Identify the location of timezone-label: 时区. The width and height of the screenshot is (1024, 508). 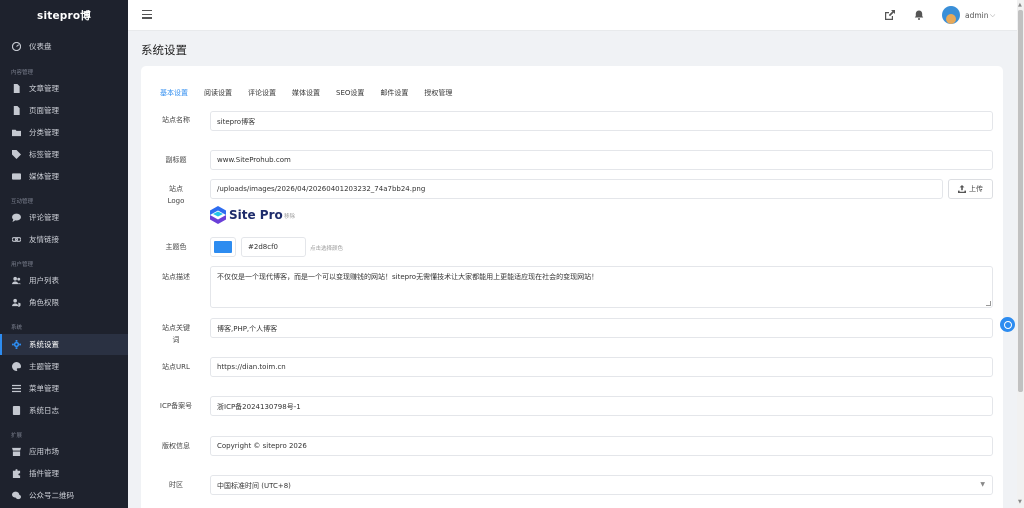
(176, 485).